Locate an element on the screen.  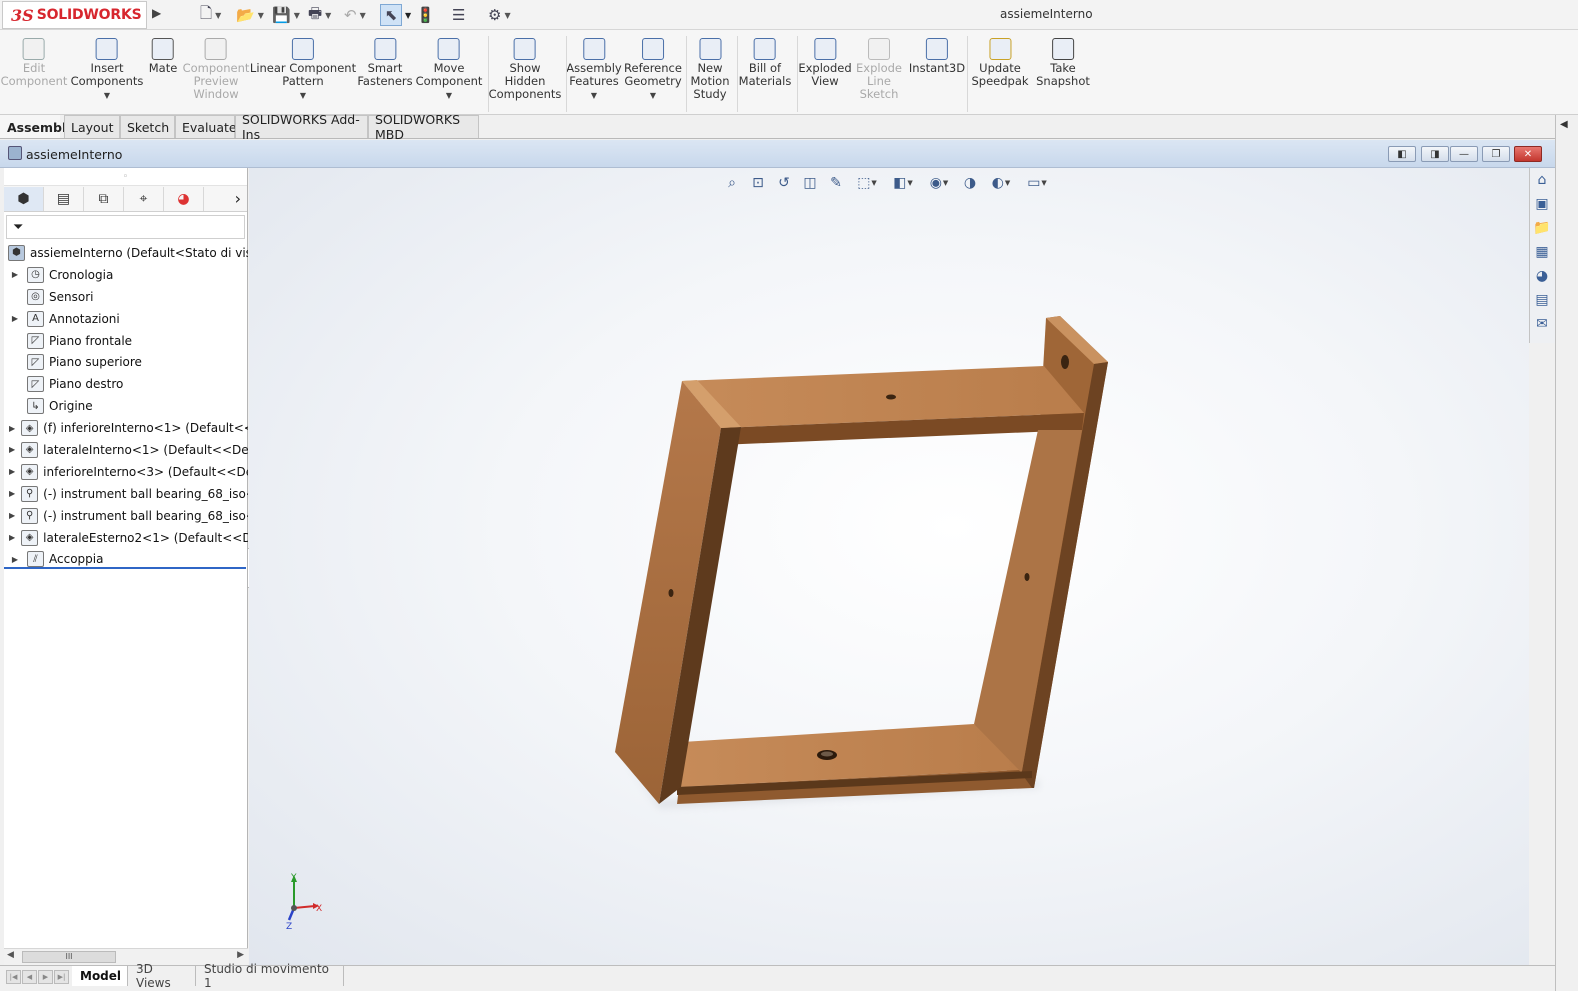
feature-tree-icon: ⬢ is located at coordinates (24, 198).